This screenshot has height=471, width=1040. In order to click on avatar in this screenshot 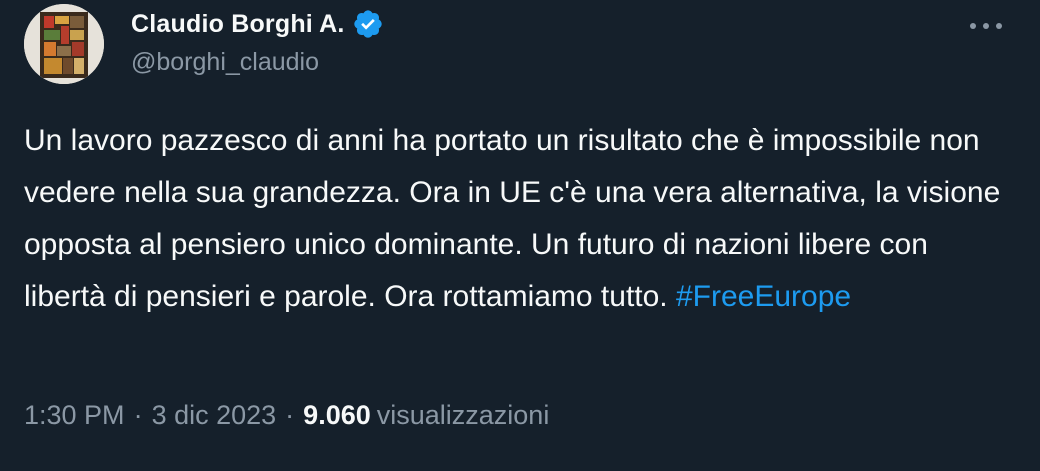, I will do `click(64, 44)`.